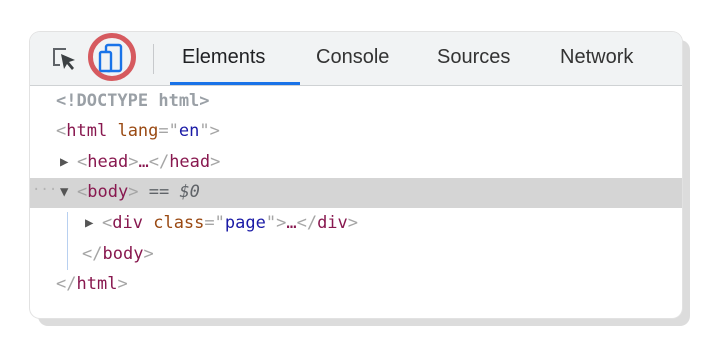  I want to click on html-tag: html, so click(87, 131).